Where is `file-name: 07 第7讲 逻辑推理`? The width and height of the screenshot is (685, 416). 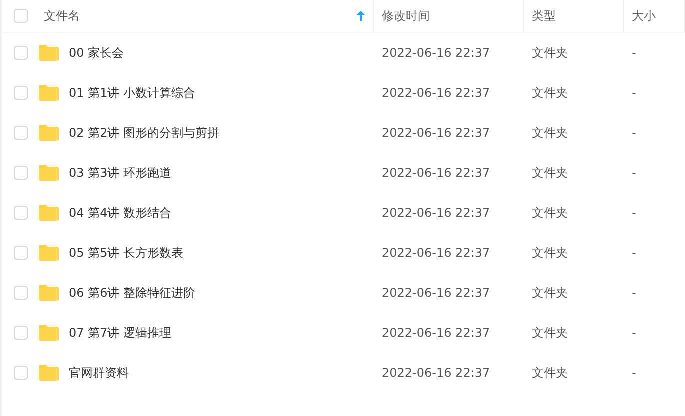 file-name: 07 第7讲 逻辑推理 is located at coordinates (120, 333).